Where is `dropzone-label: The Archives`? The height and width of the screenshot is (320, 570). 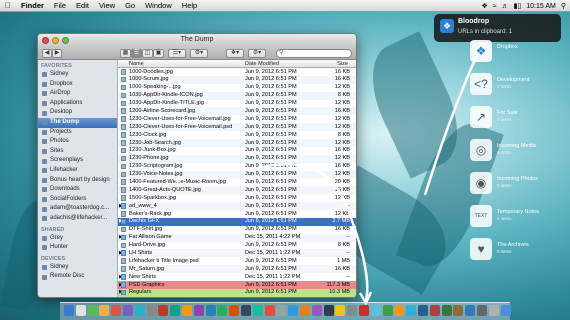
dropzone-label: The Archives is located at coordinates (513, 245).